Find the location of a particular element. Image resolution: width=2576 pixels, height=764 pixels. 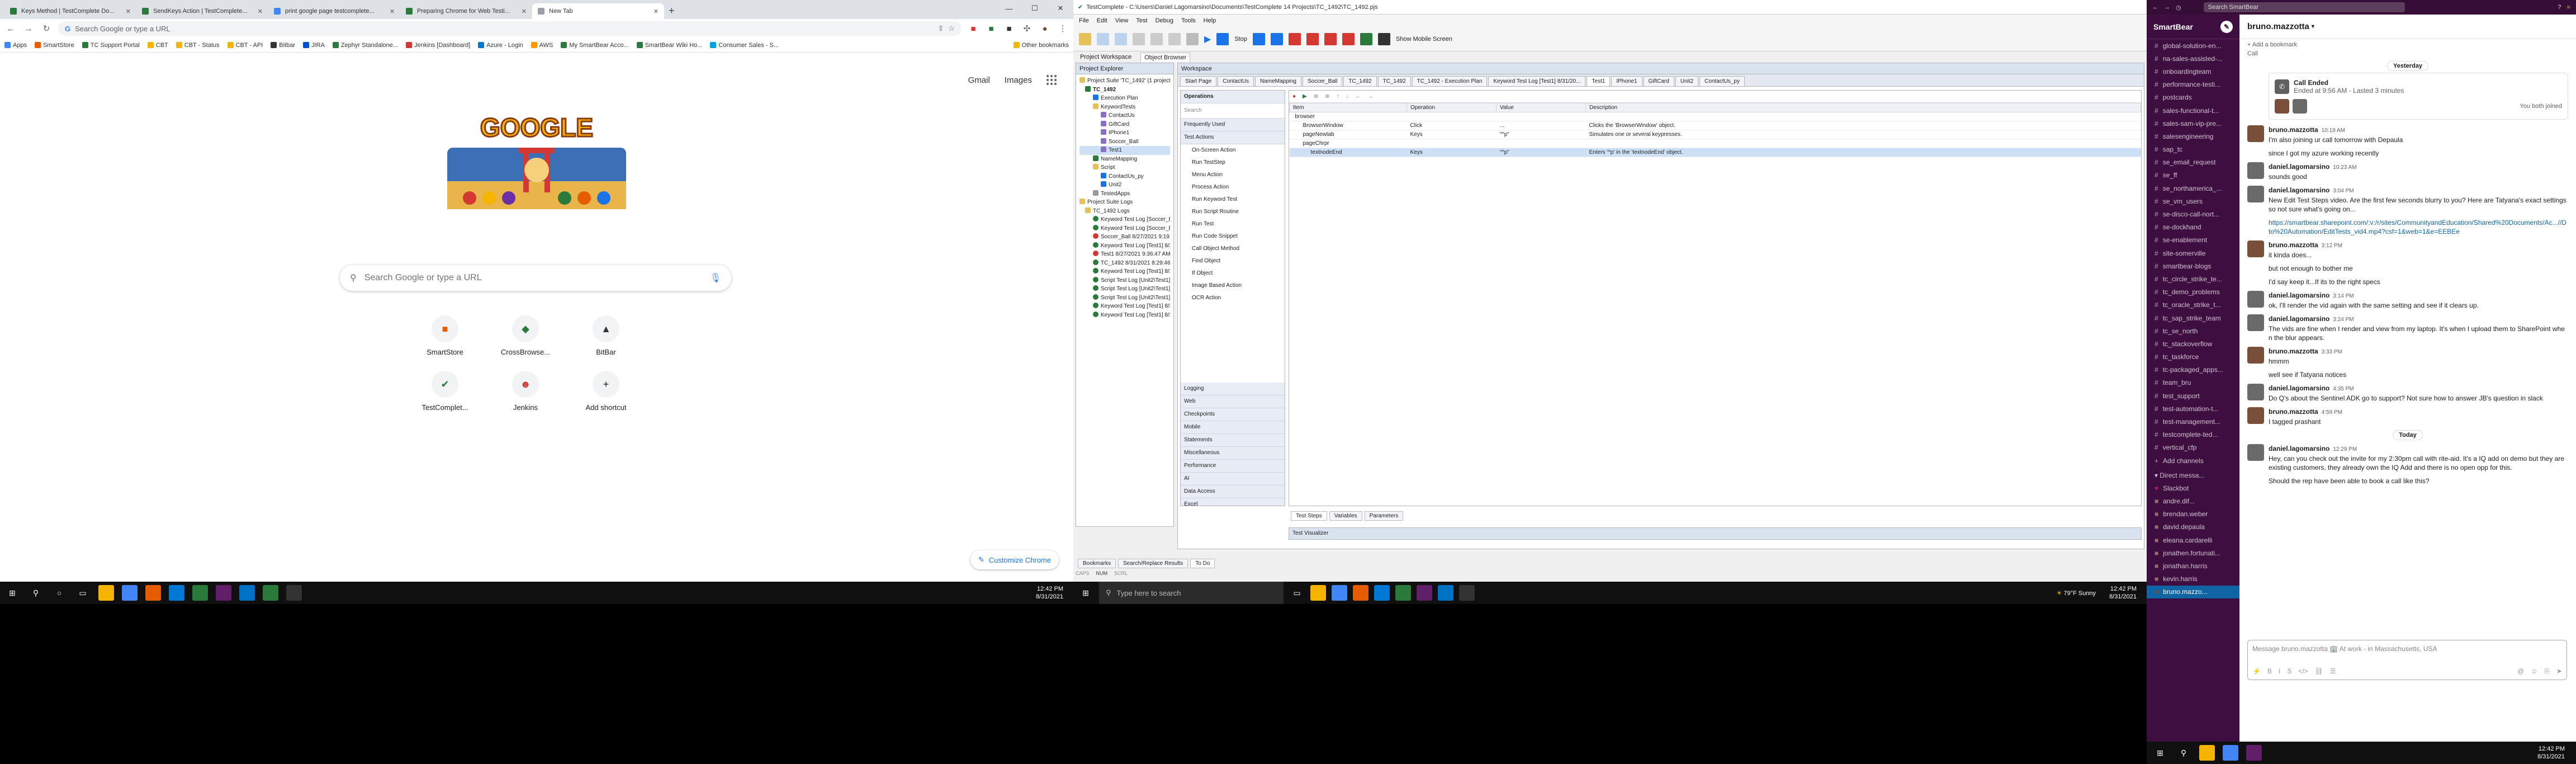

send-icon: ➤ is located at coordinates (2559, 671).